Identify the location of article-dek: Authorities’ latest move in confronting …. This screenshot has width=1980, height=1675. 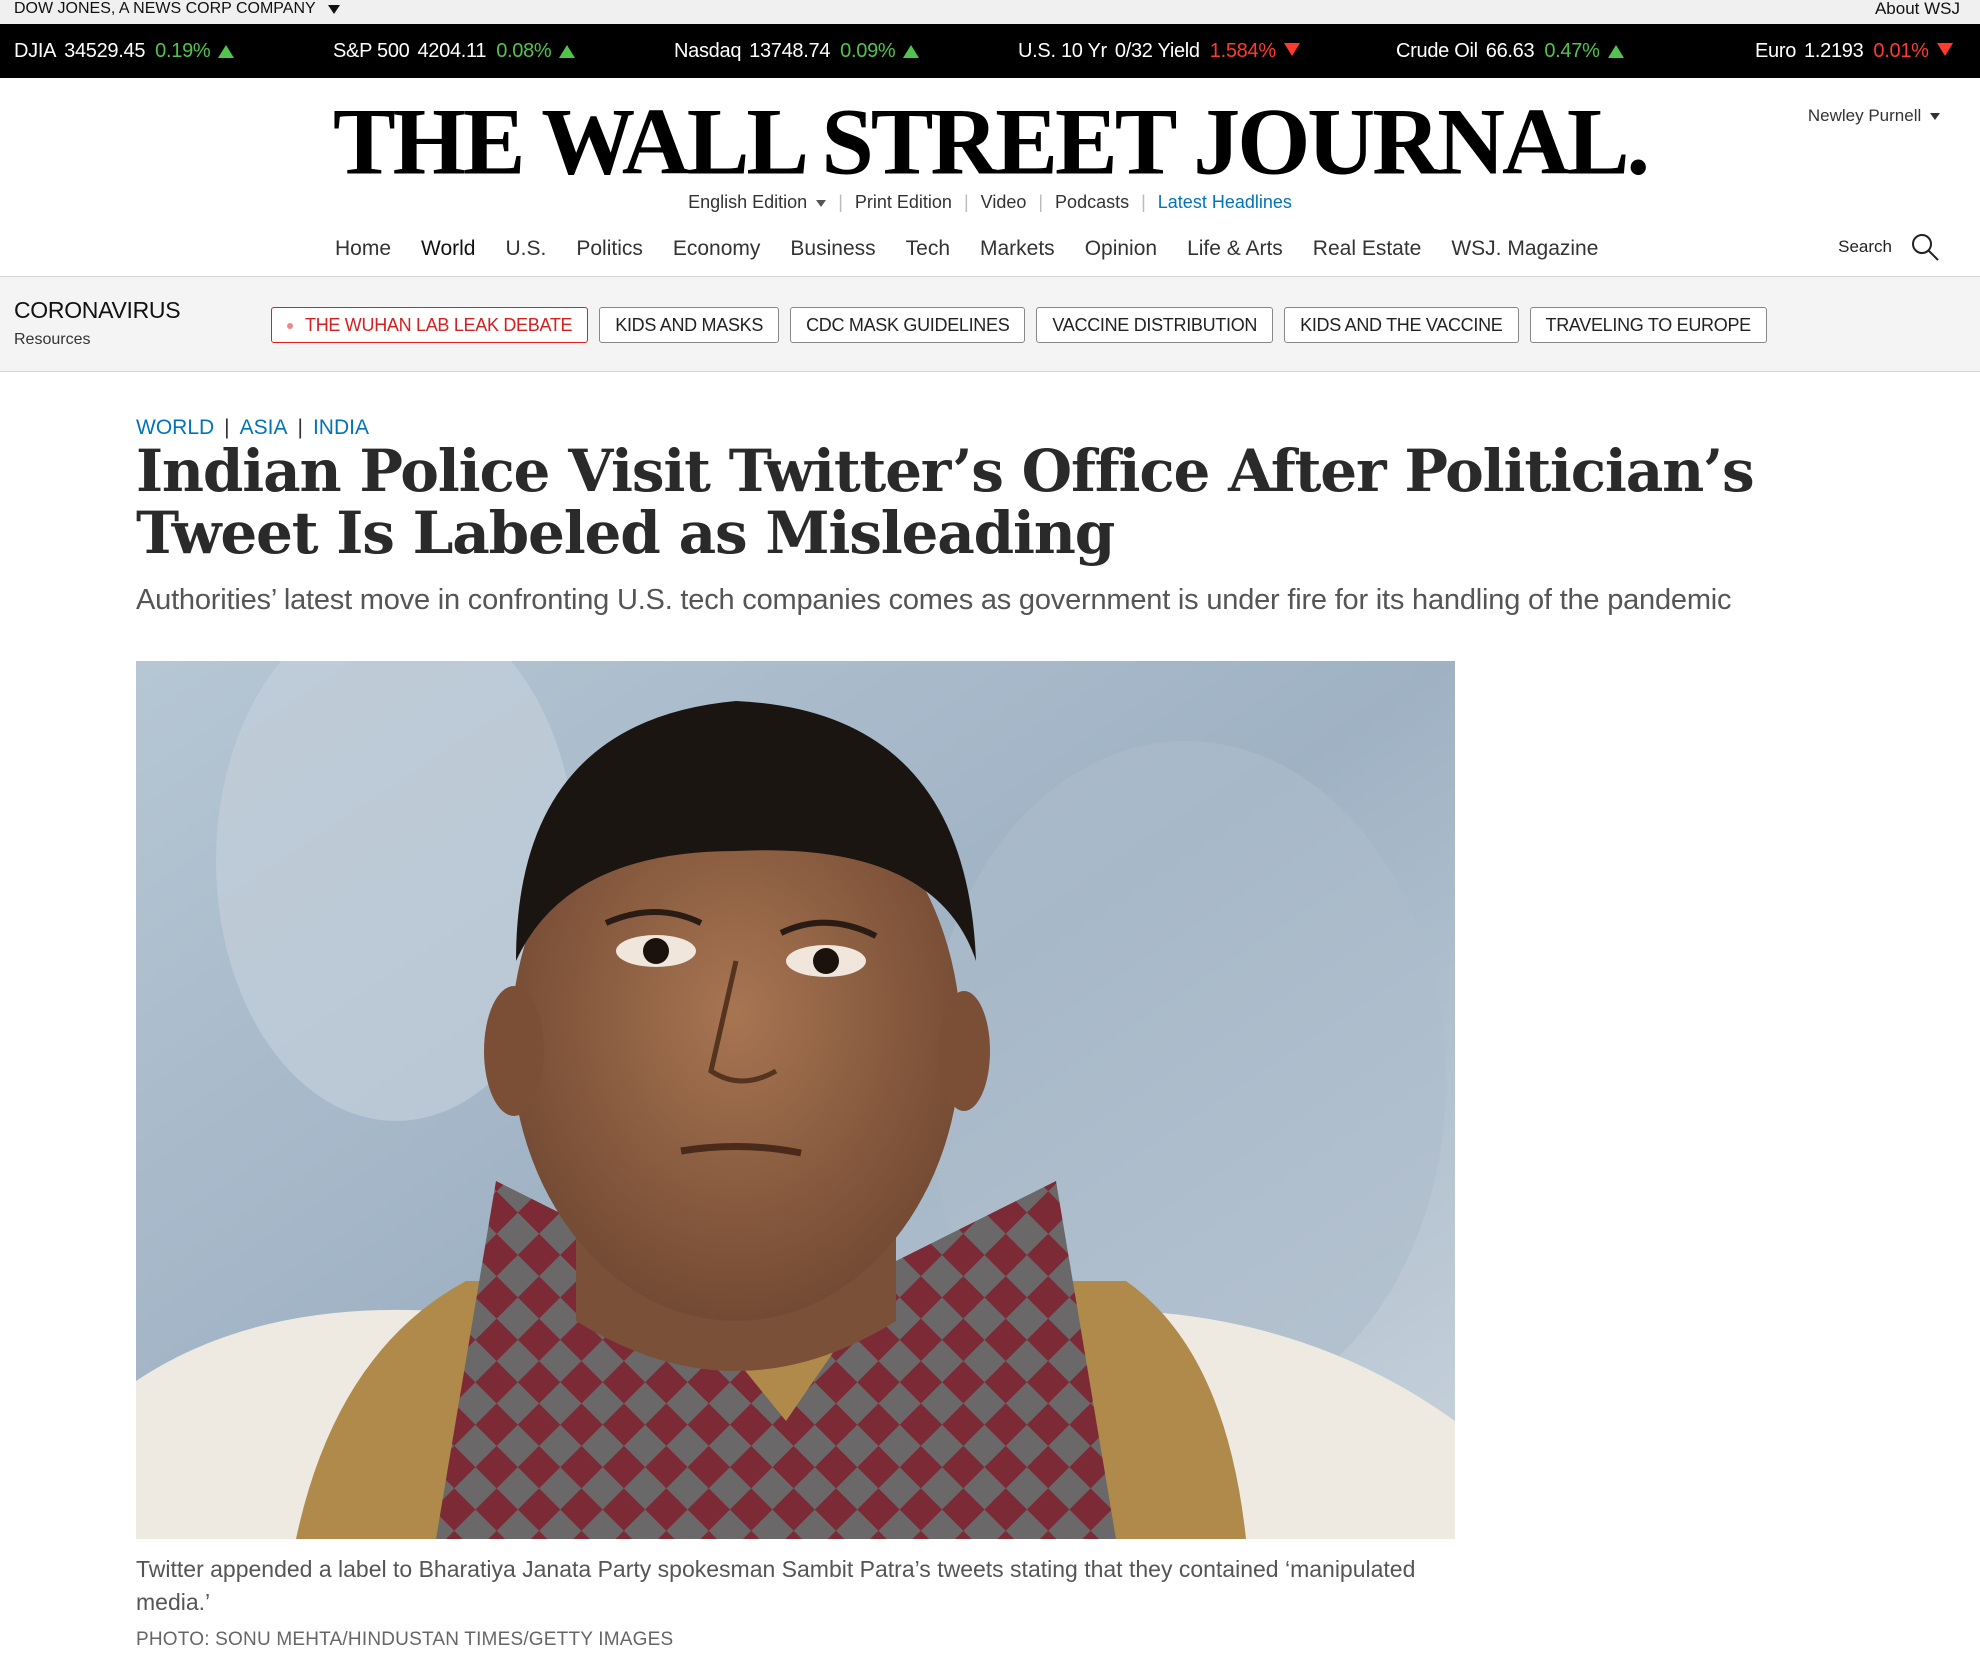
(934, 600).